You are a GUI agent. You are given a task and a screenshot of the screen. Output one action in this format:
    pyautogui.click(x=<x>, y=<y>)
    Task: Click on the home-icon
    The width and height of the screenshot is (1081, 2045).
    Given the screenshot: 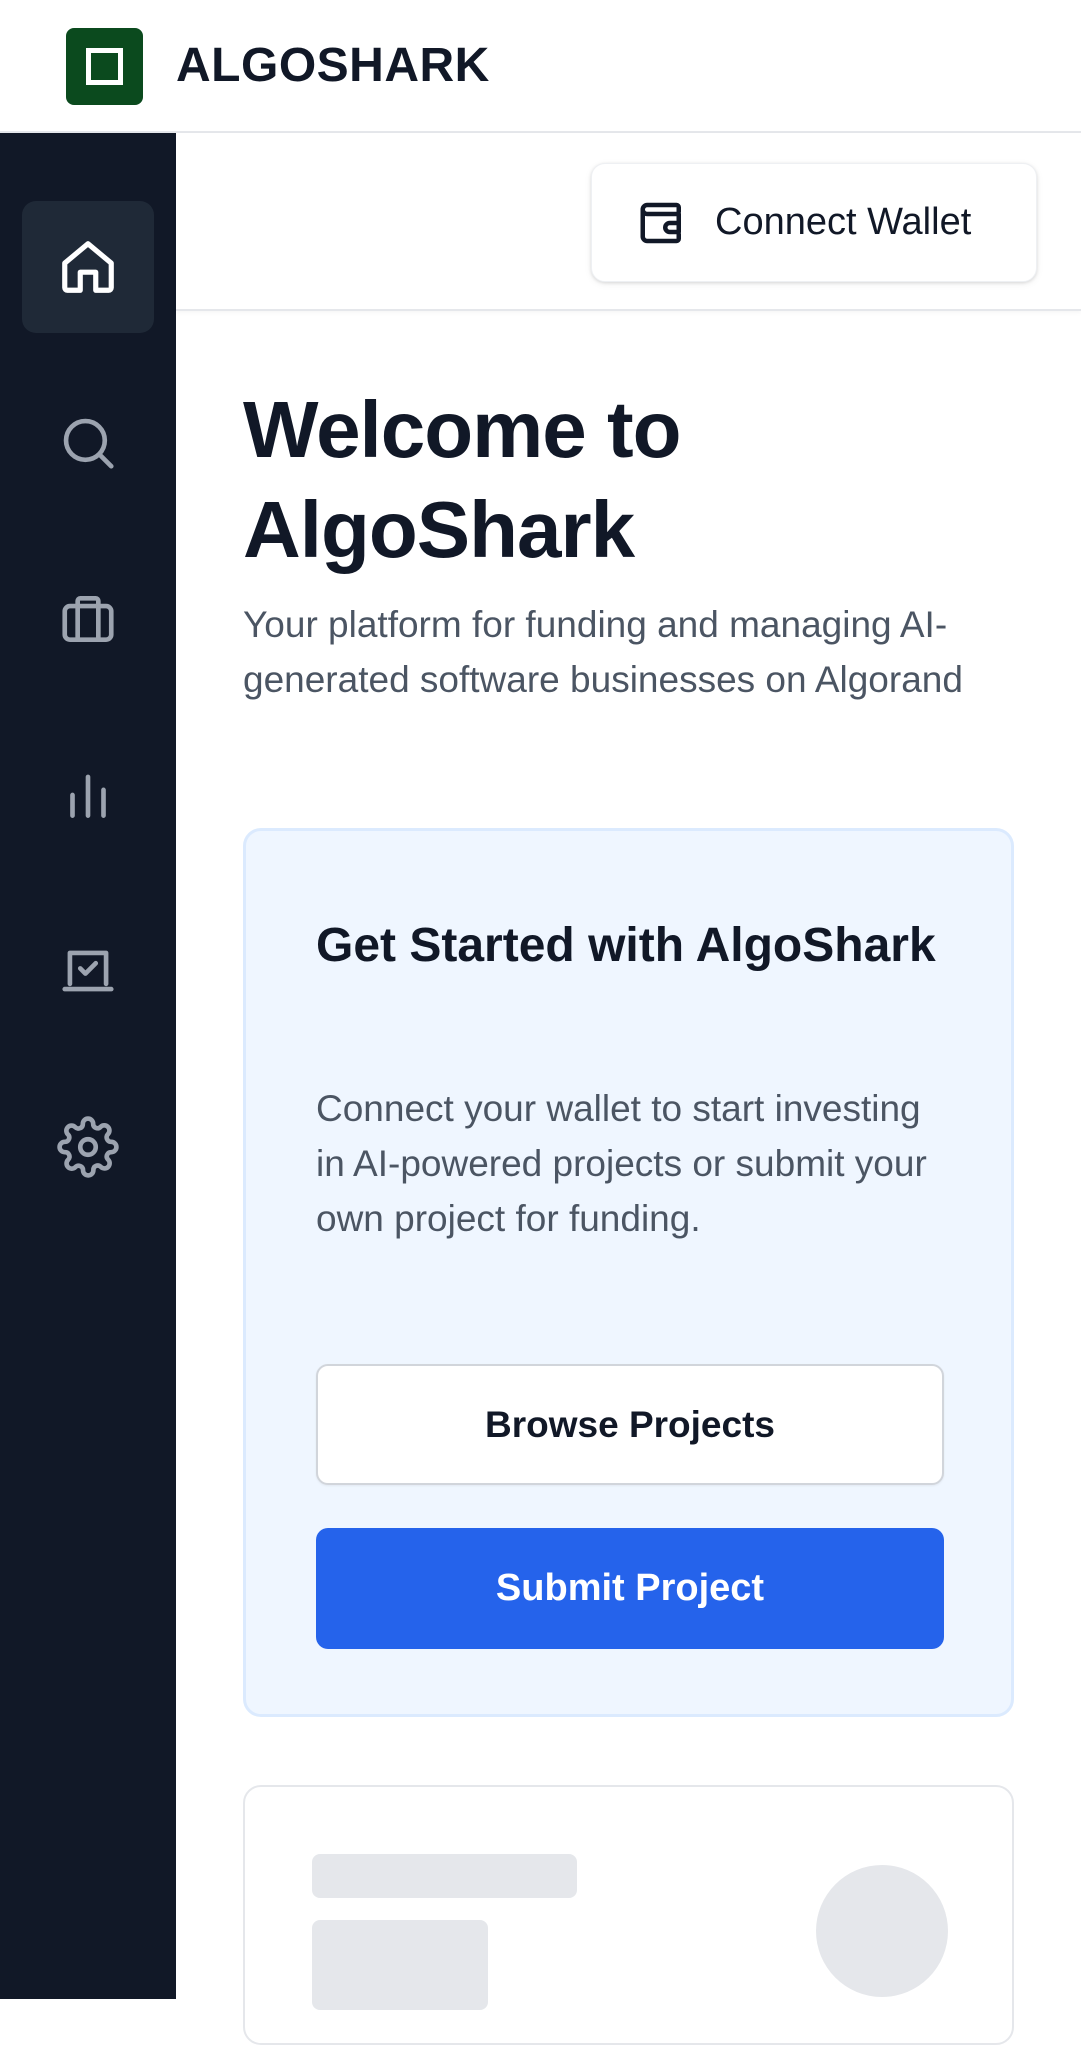 What is the action you would take?
    pyautogui.click(x=88, y=267)
    